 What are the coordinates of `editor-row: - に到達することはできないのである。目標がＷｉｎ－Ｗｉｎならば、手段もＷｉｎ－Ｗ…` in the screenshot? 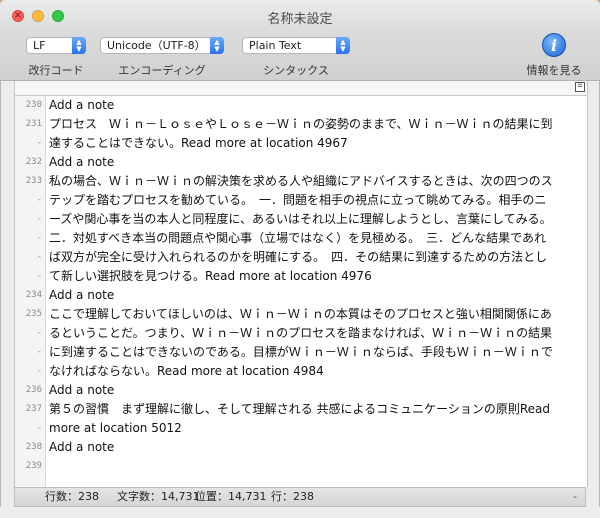 It's located at (301, 352).